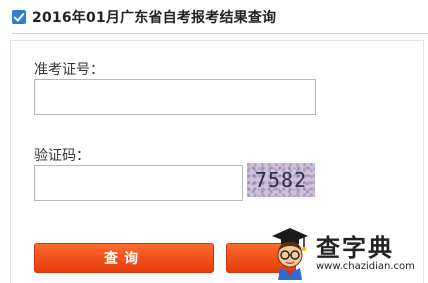 The height and width of the screenshot is (283, 428). I want to click on brand-logo-text: 查字典, so click(355, 247).